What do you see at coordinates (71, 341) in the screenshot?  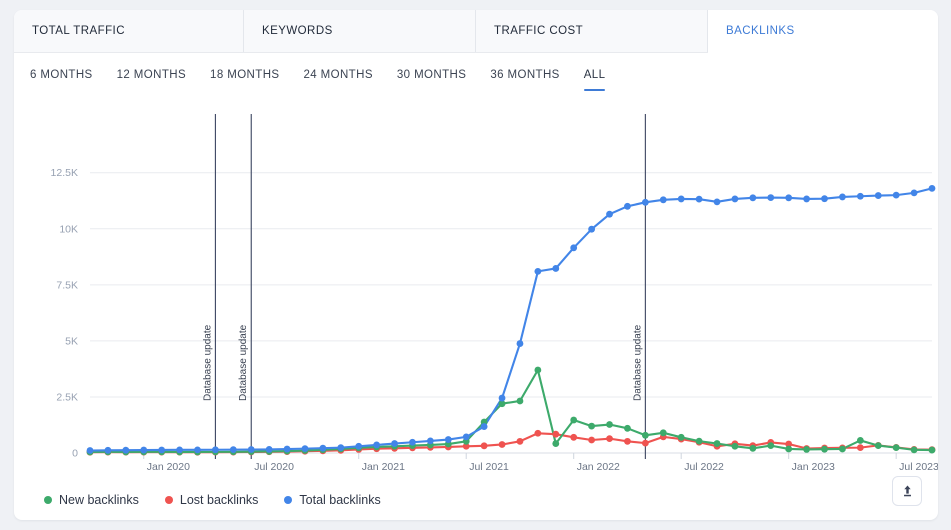 I see `svg-text: 5K` at bounding box center [71, 341].